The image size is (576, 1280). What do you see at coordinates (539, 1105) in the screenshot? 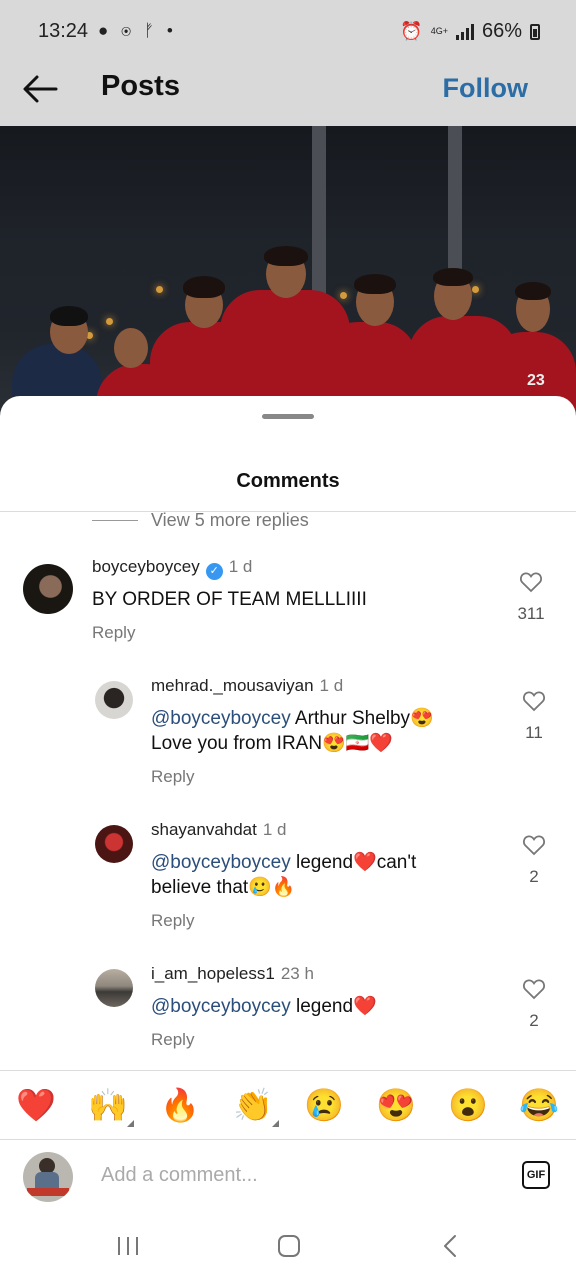
I see `laughing-emoji-button: 😂` at bounding box center [539, 1105].